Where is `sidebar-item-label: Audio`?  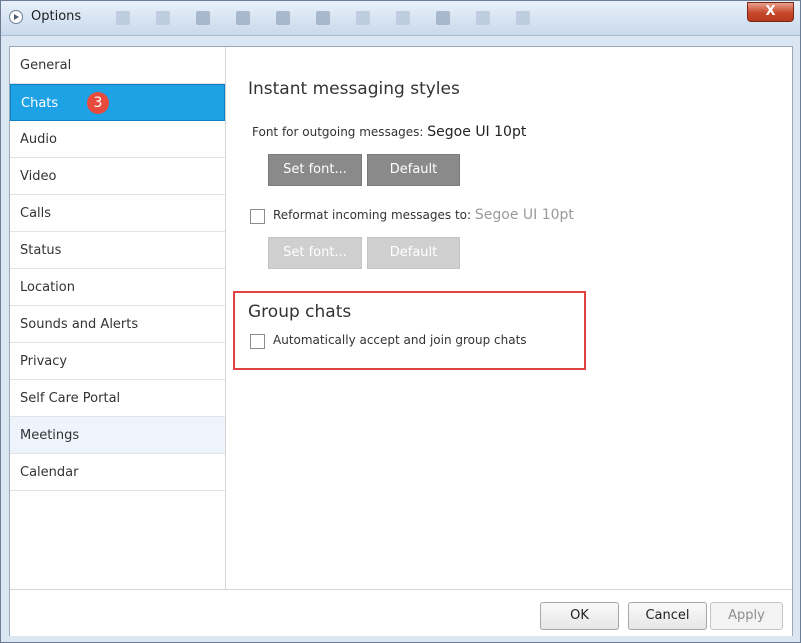
sidebar-item-label: Audio is located at coordinates (38, 139).